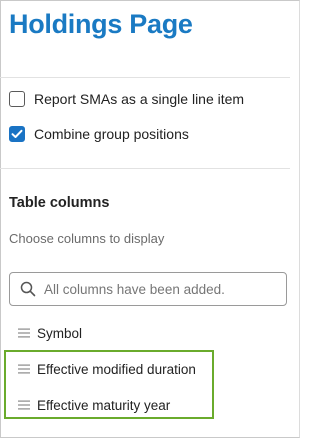 The height and width of the screenshot is (438, 320). I want to click on report-smas-label: Report SMAs as a single line item, so click(139, 99).